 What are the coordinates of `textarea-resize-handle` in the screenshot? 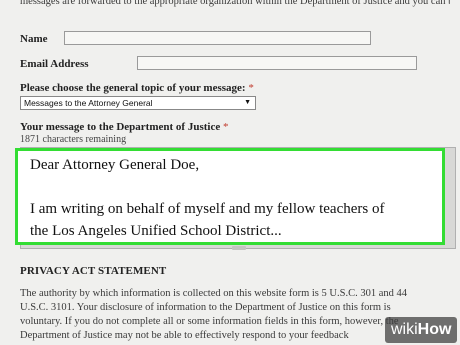 It's located at (239, 248).